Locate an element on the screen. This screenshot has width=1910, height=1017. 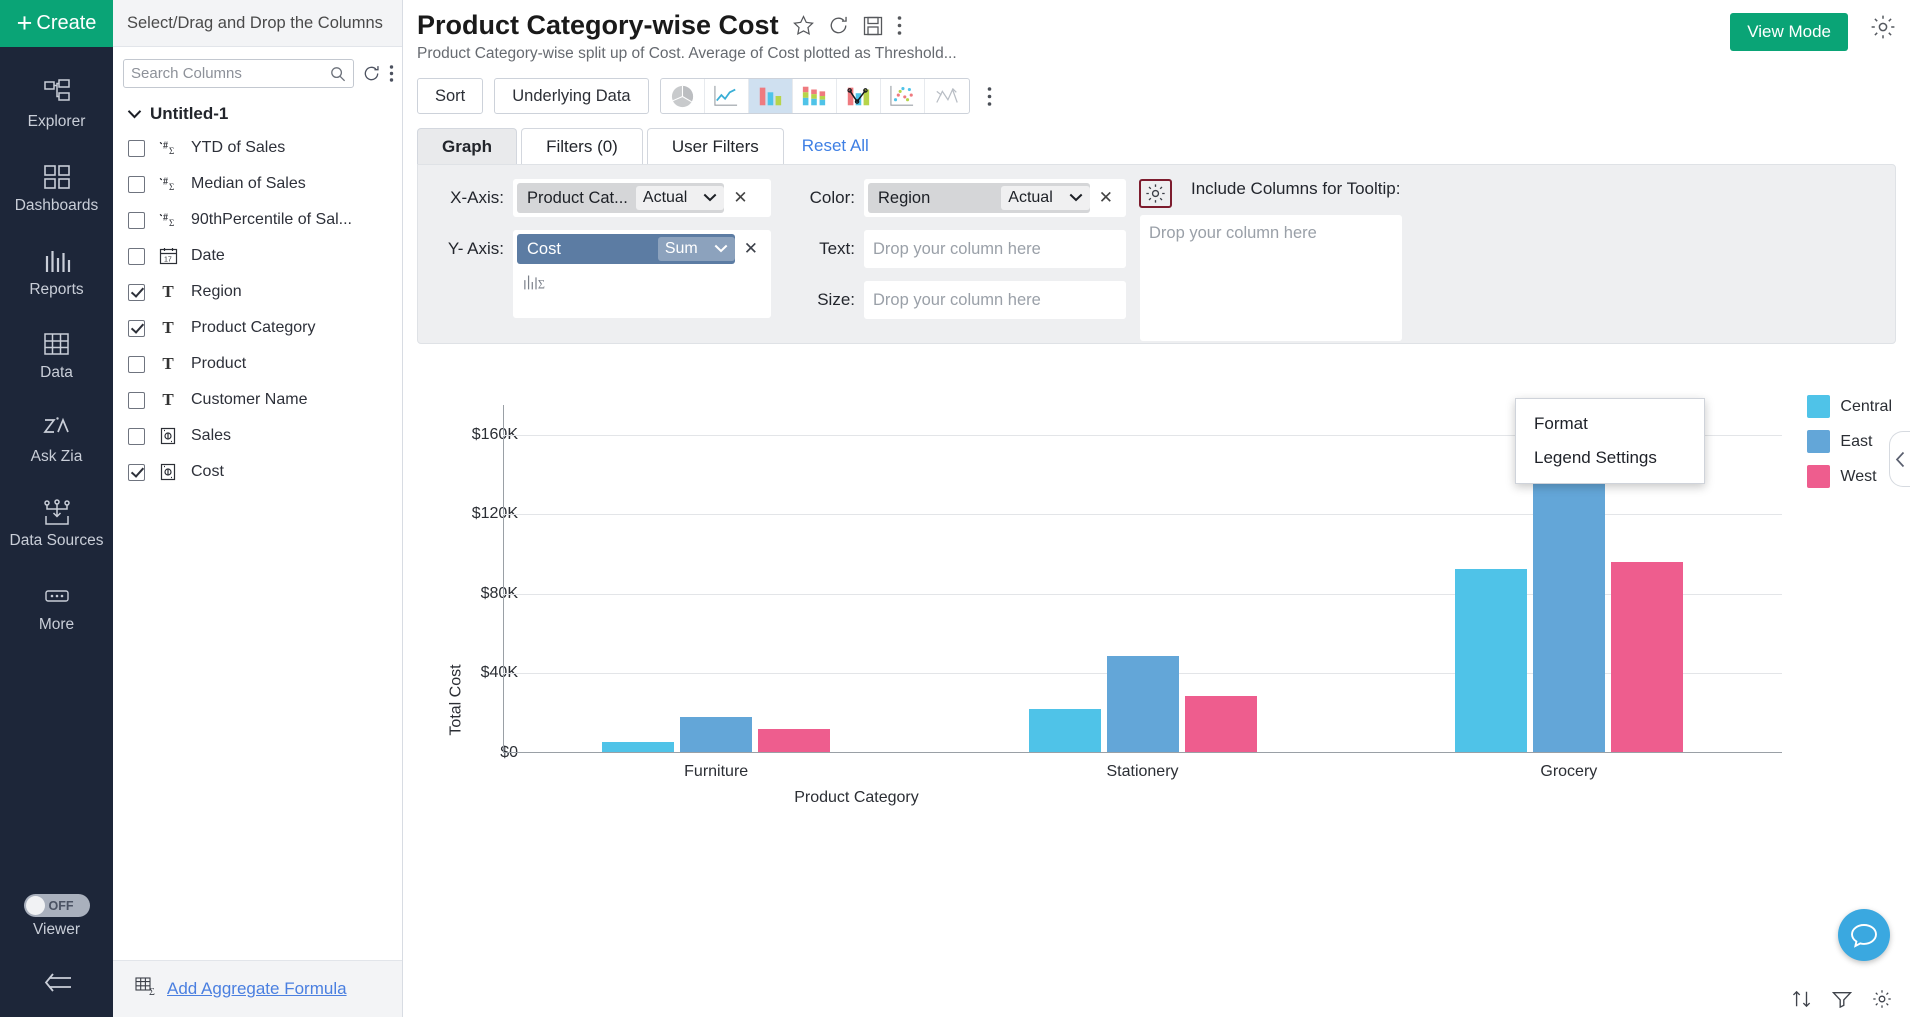
web-chart-icon is located at coordinates (947, 96).